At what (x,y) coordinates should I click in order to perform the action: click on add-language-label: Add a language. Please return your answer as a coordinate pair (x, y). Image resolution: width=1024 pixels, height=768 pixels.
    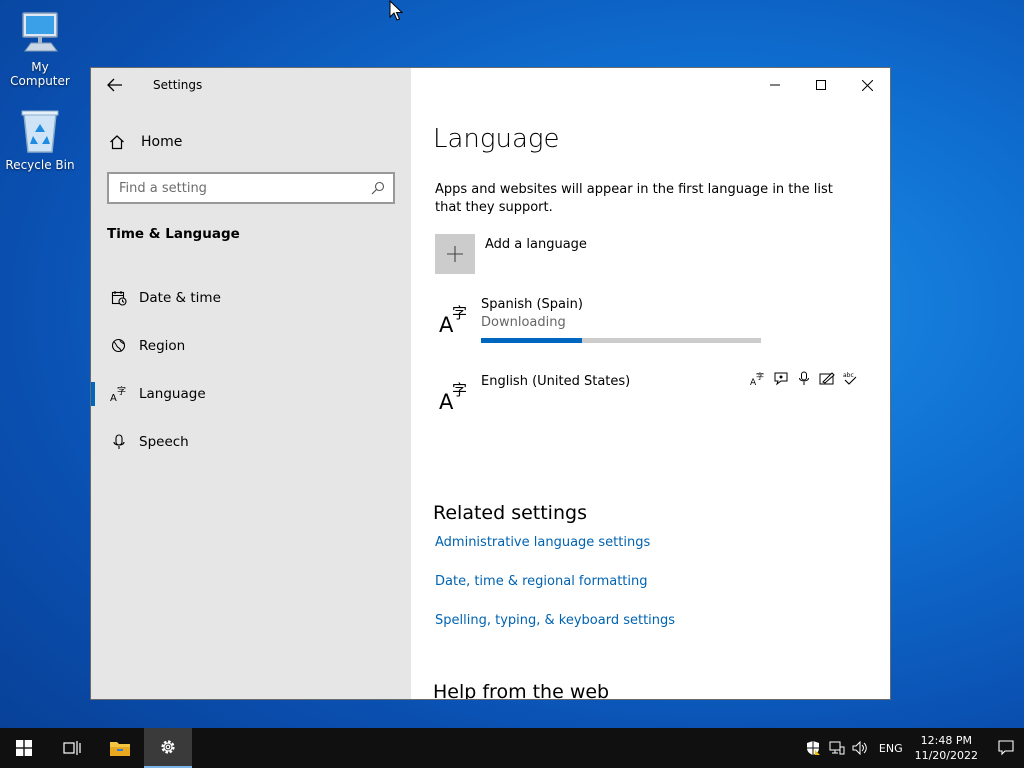
    Looking at the image, I should click on (536, 244).